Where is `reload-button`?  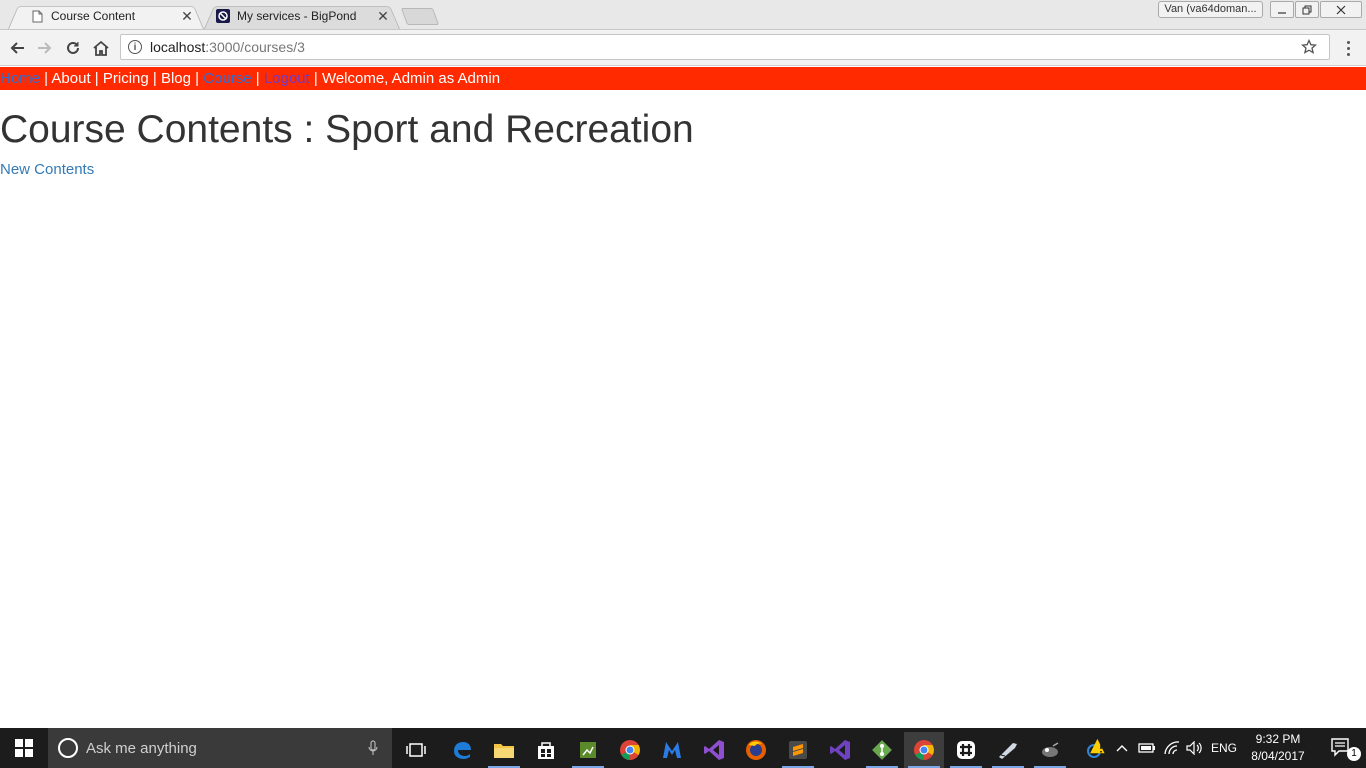
reload-button is located at coordinates (73, 48).